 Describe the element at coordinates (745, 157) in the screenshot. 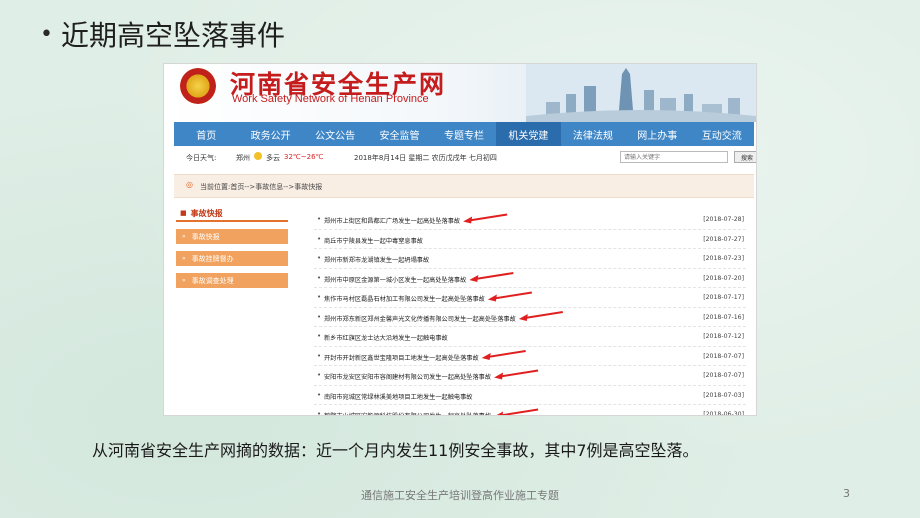

I see `search-button: 搜索` at that location.